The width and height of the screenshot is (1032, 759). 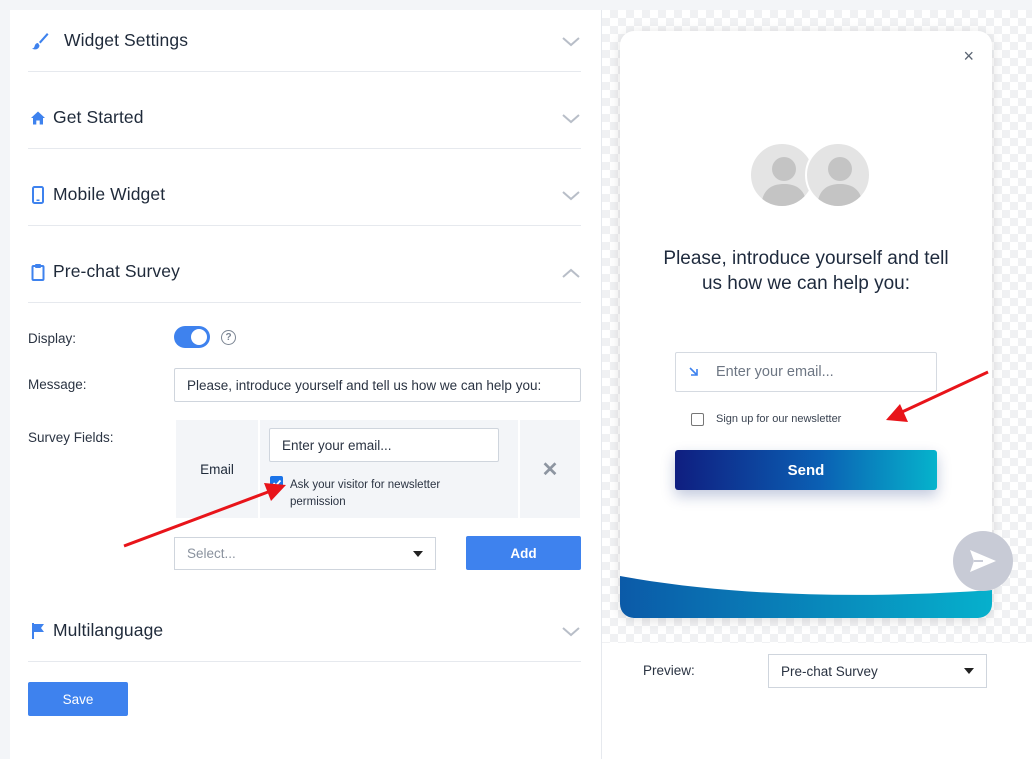 What do you see at coordinates (228, 337) in the screenshot?
I see `help-icon: ?` at bounding box center [228, 337].